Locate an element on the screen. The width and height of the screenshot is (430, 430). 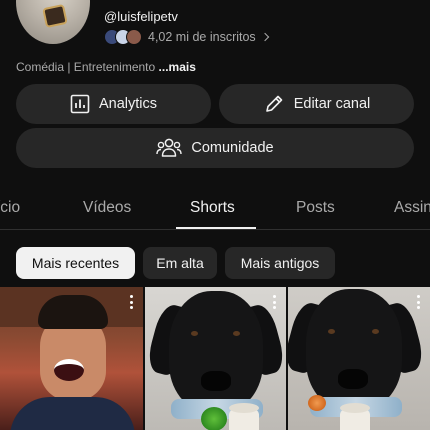
analytics-icon is located at coordinates (80, 104).